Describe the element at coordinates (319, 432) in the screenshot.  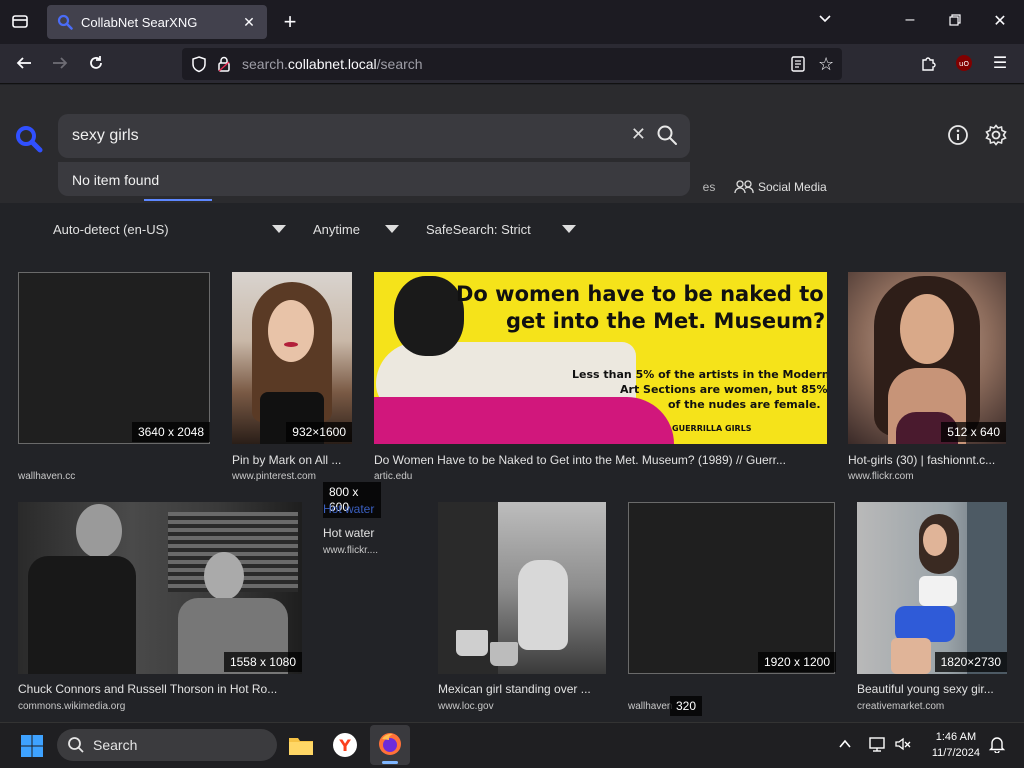
I see `image-dimensions: 932×1600` at that location.